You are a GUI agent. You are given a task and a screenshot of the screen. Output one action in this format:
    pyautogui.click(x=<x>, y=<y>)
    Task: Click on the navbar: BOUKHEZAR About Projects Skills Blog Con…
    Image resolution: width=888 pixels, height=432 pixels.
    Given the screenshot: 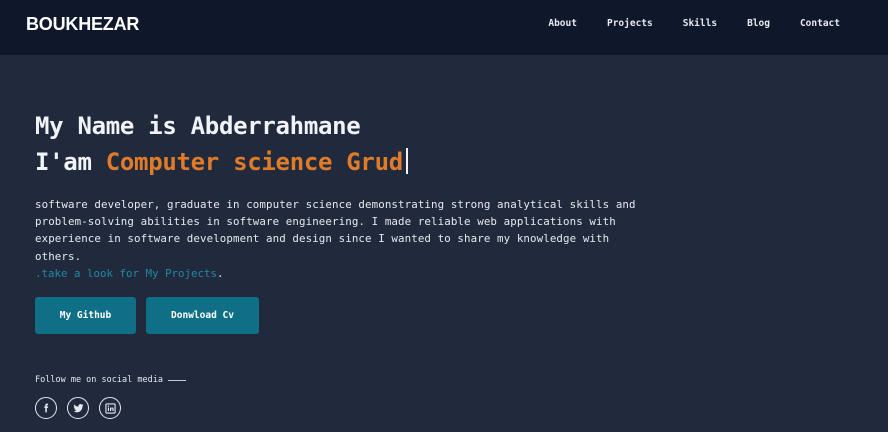 What is the action you would take?
    pyautogui.click(x=444, y=27)
    